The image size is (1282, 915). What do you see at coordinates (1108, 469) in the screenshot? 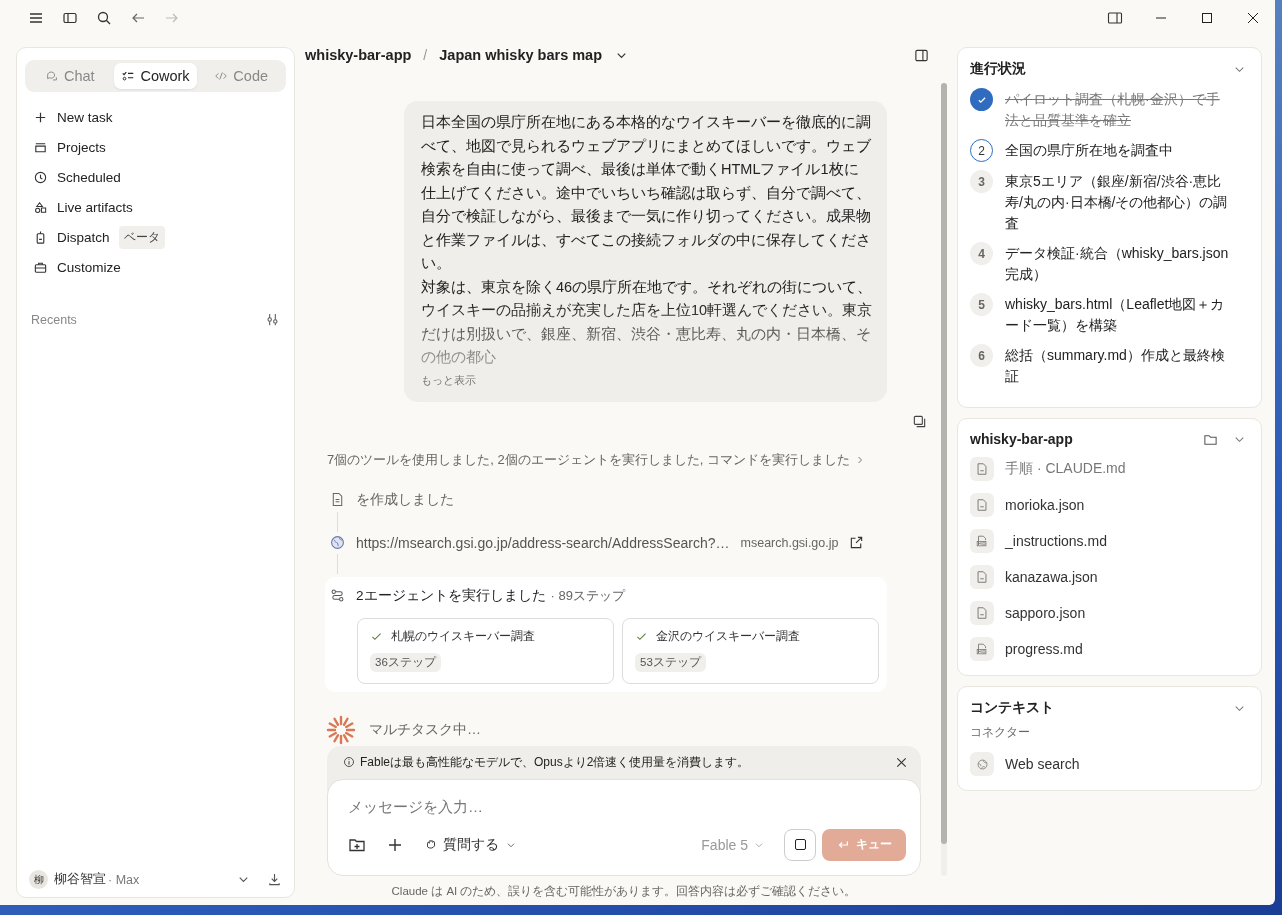
I see `file-item: 手順 · CLAUDE.md` at bounding box center [1108, 469].